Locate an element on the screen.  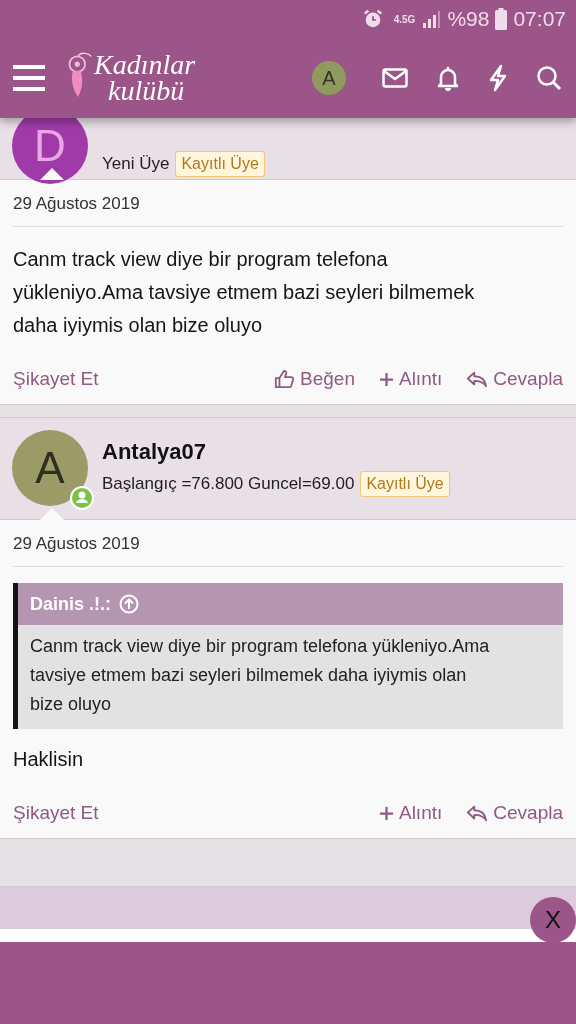
network-label: 4.5G is located at coordinates (404, 19).